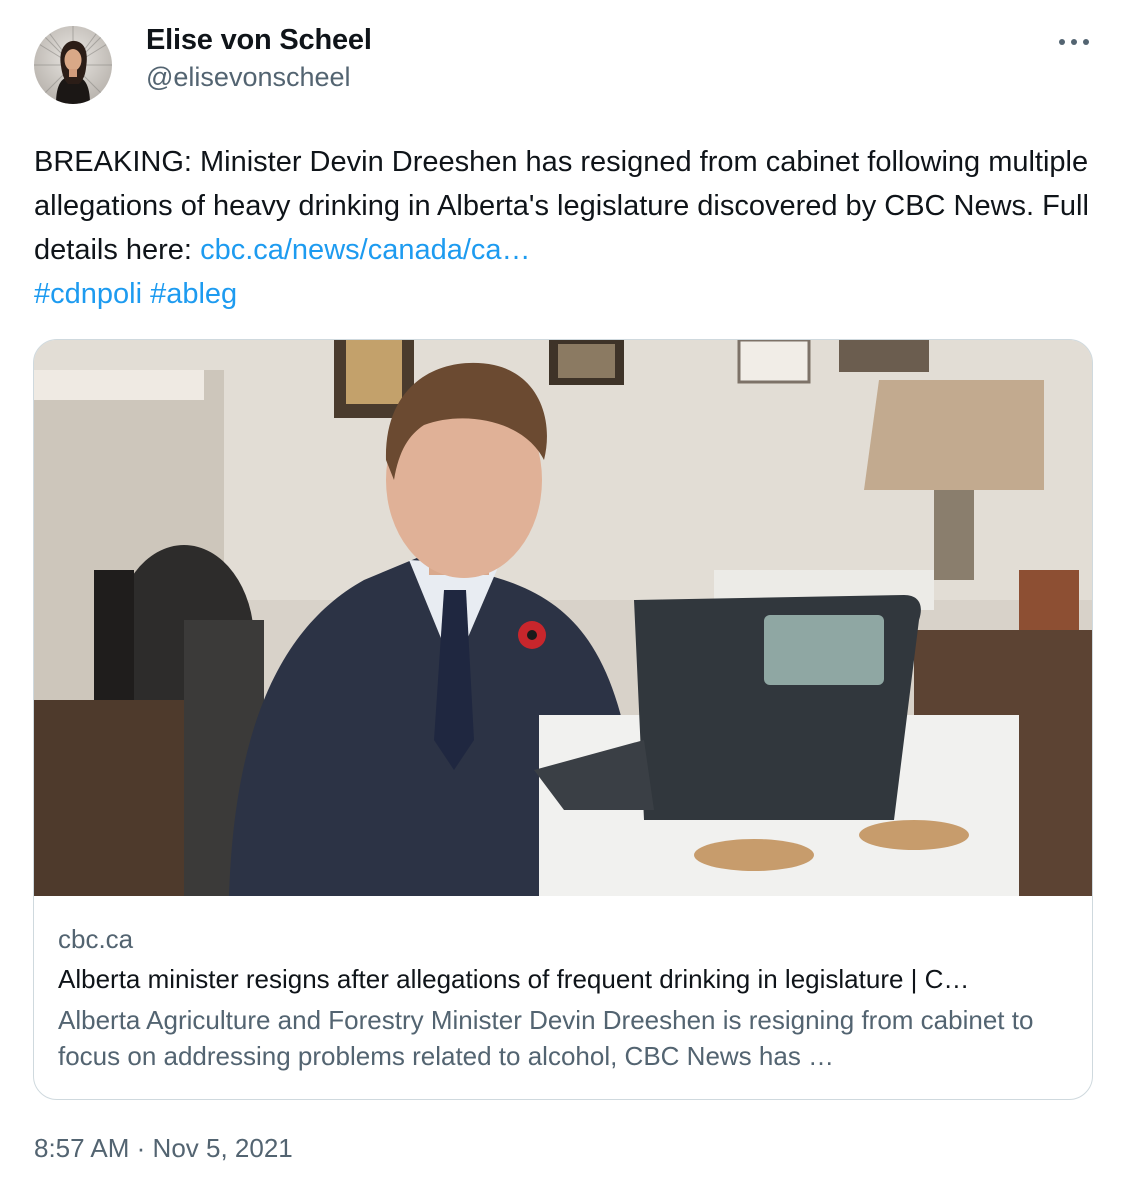  I want to click on tweet-timestamp: 8:57 AM · Nov 5, 2021, so click(163, 1148).